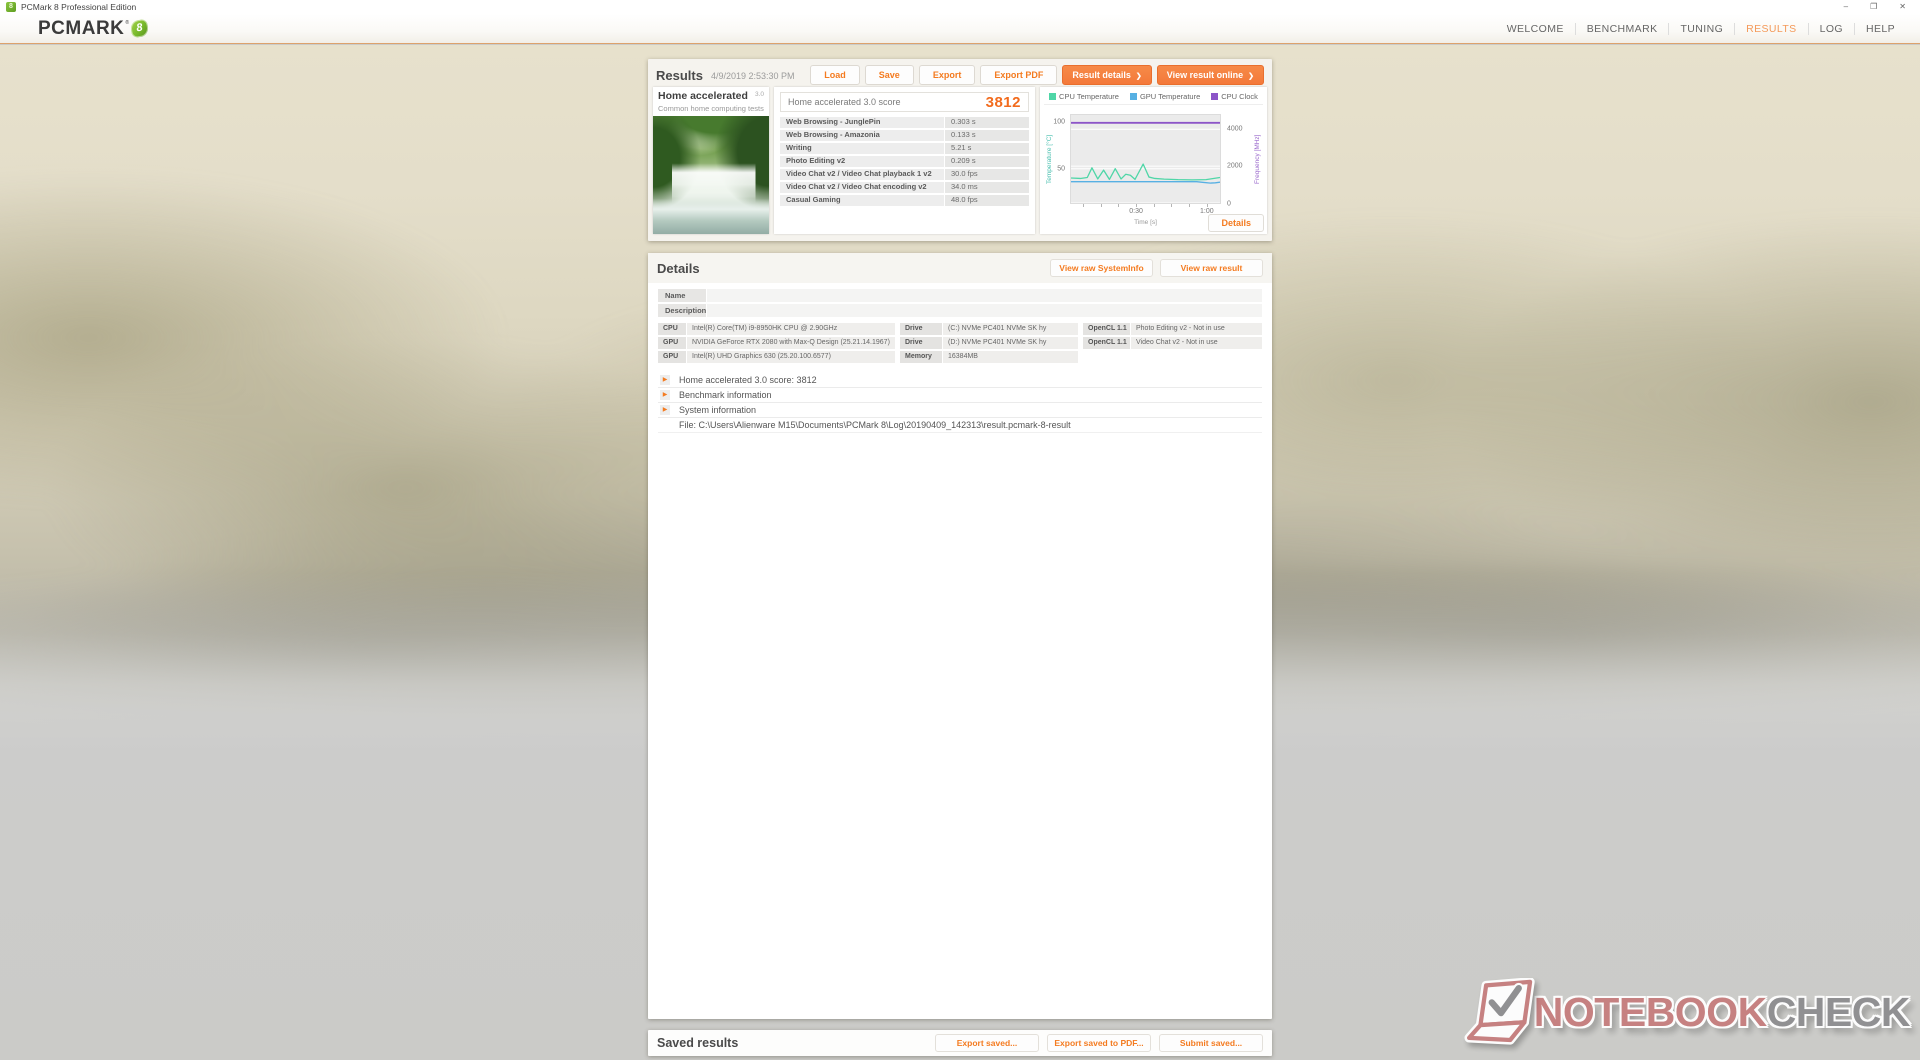 The height and width of the screenshot is (1060, 1920). What do you see at coordinates (1145, 212) in the screenshot?
I see `x-axis-labels: 0:30 1:00` at bounding box center [1145, 212].